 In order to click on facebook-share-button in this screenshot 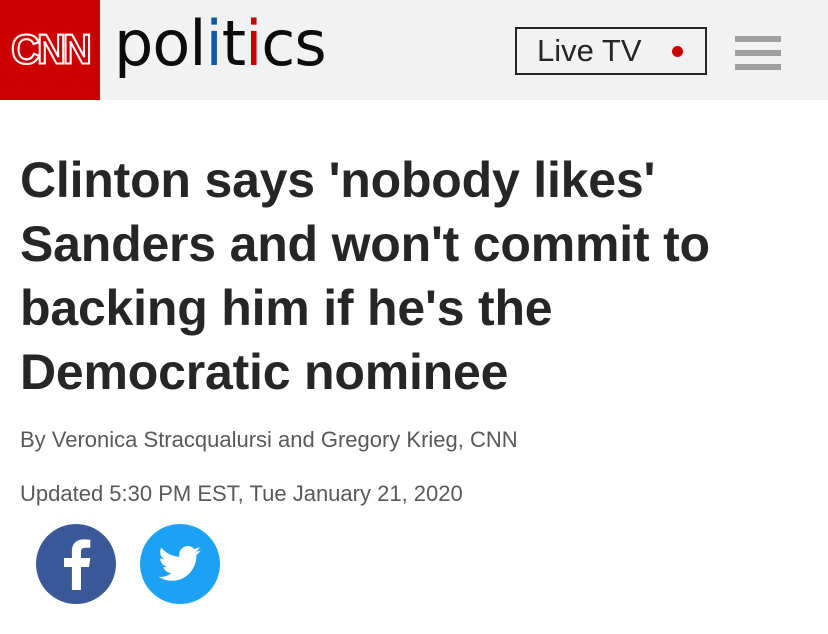, I will do `click(76, 564)`.